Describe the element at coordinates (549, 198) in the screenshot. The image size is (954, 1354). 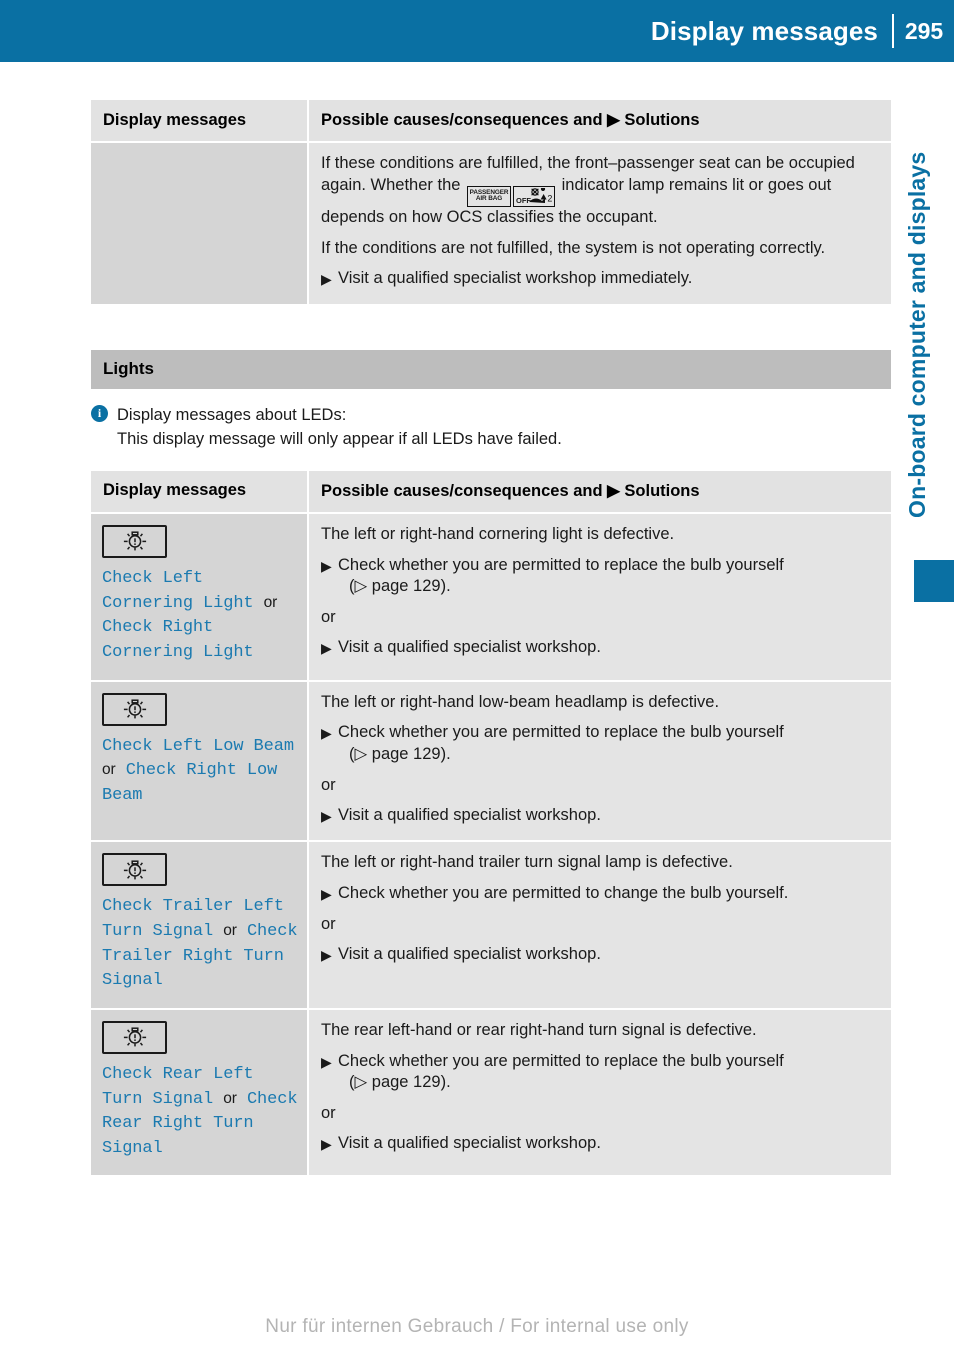
I see `svg-text: 2` at that location.